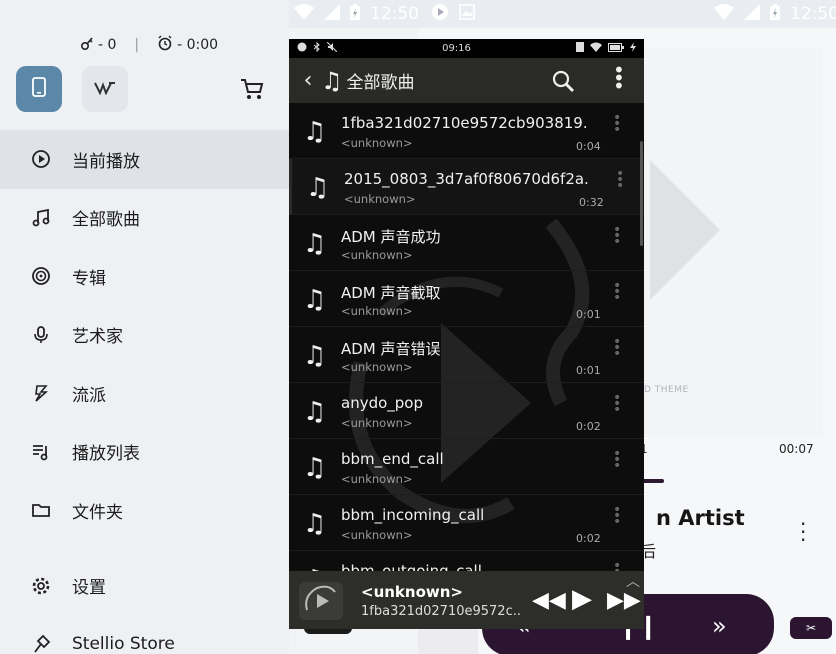  I want to click on genre-icon, so click(41, 393).